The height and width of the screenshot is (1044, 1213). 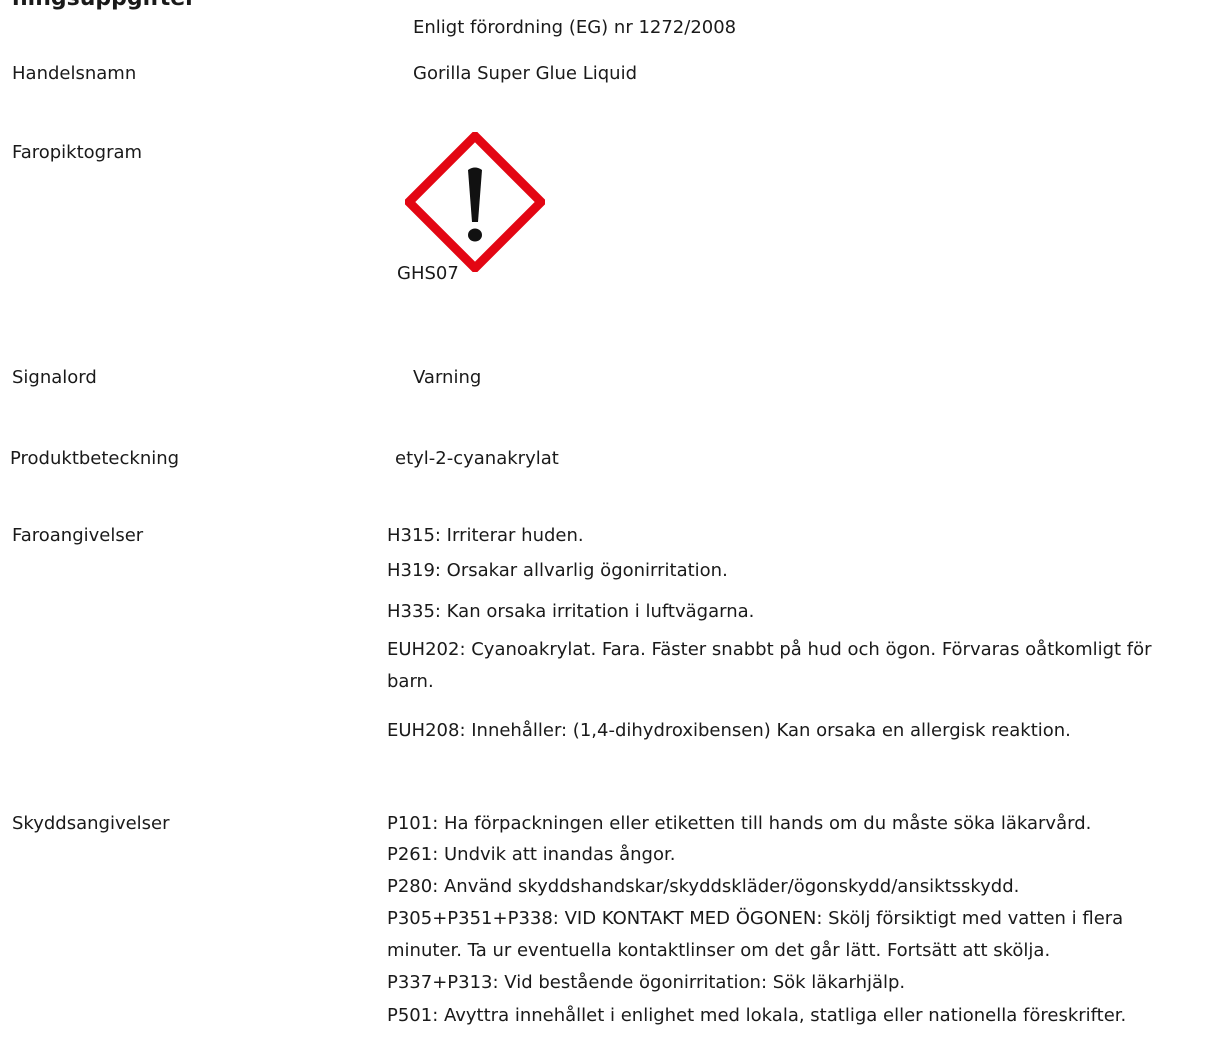 I want to click on precautionary-statements-label: Skyddsangivelser, so click(x=91, y=823).